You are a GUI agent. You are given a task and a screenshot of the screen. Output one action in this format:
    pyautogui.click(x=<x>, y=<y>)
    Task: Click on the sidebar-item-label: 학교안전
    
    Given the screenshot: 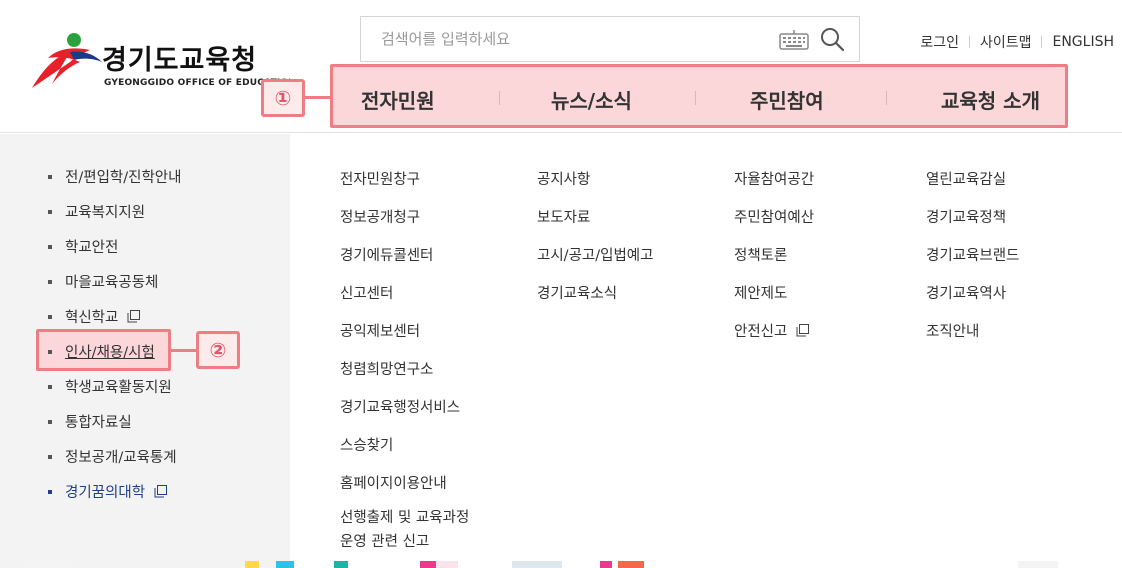 What is the action you would take?
    pyautogui.click(x=92, y=248)
    